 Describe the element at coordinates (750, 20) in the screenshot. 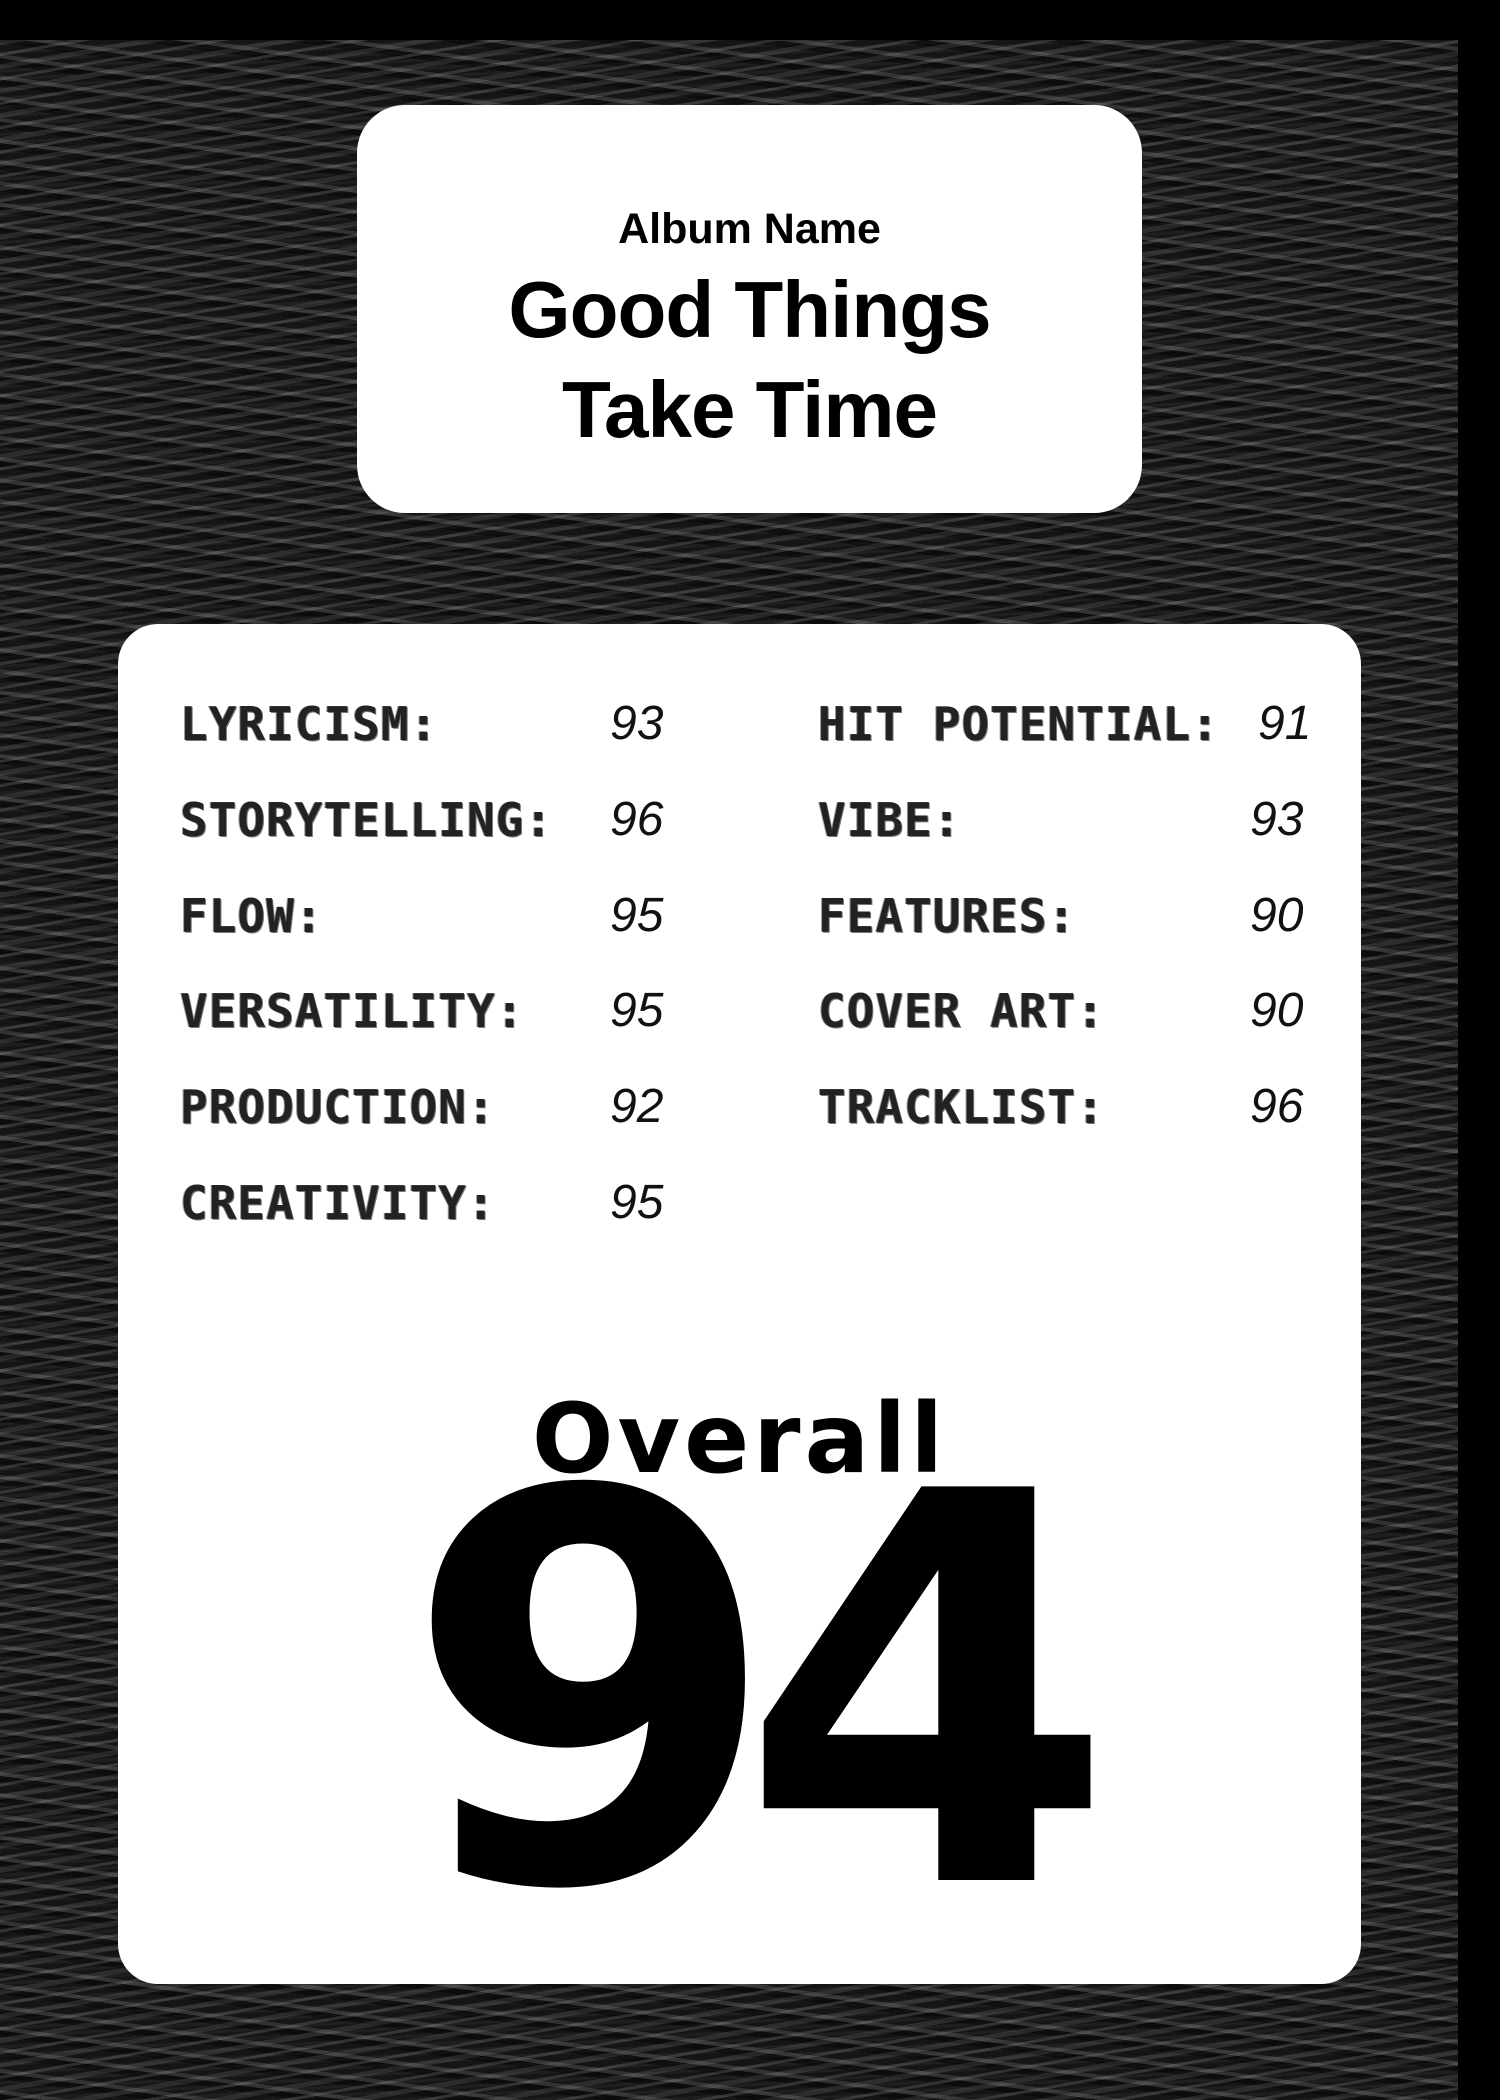

I see `top-border` at that location.